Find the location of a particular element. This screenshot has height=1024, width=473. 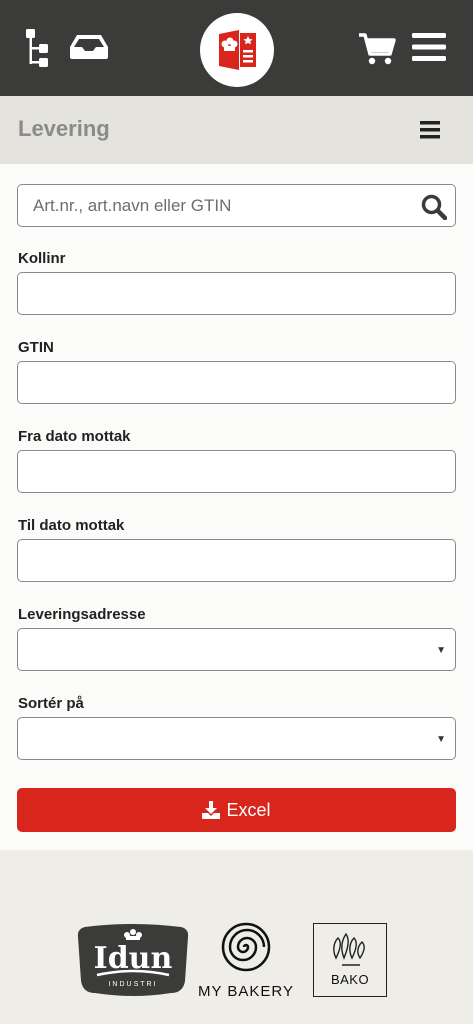

mybakery-logo: MY BAKERY is located at coordinates (246, 961).